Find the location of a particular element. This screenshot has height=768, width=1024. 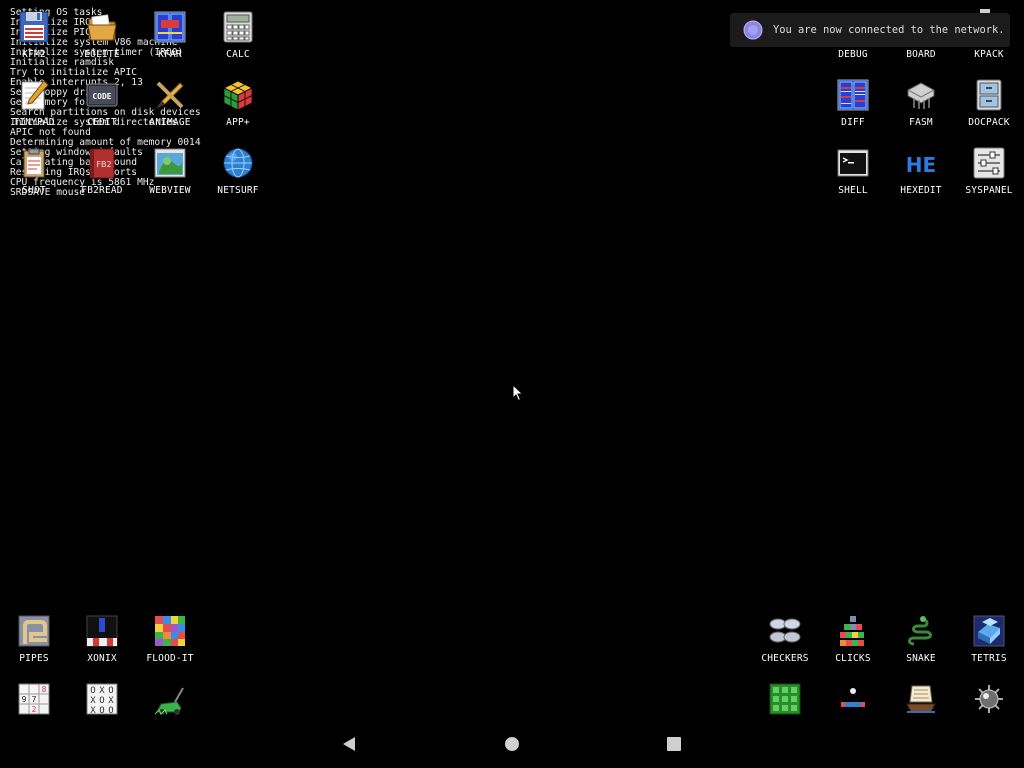

app-label: XONIX is located at coordinates (102, 658).